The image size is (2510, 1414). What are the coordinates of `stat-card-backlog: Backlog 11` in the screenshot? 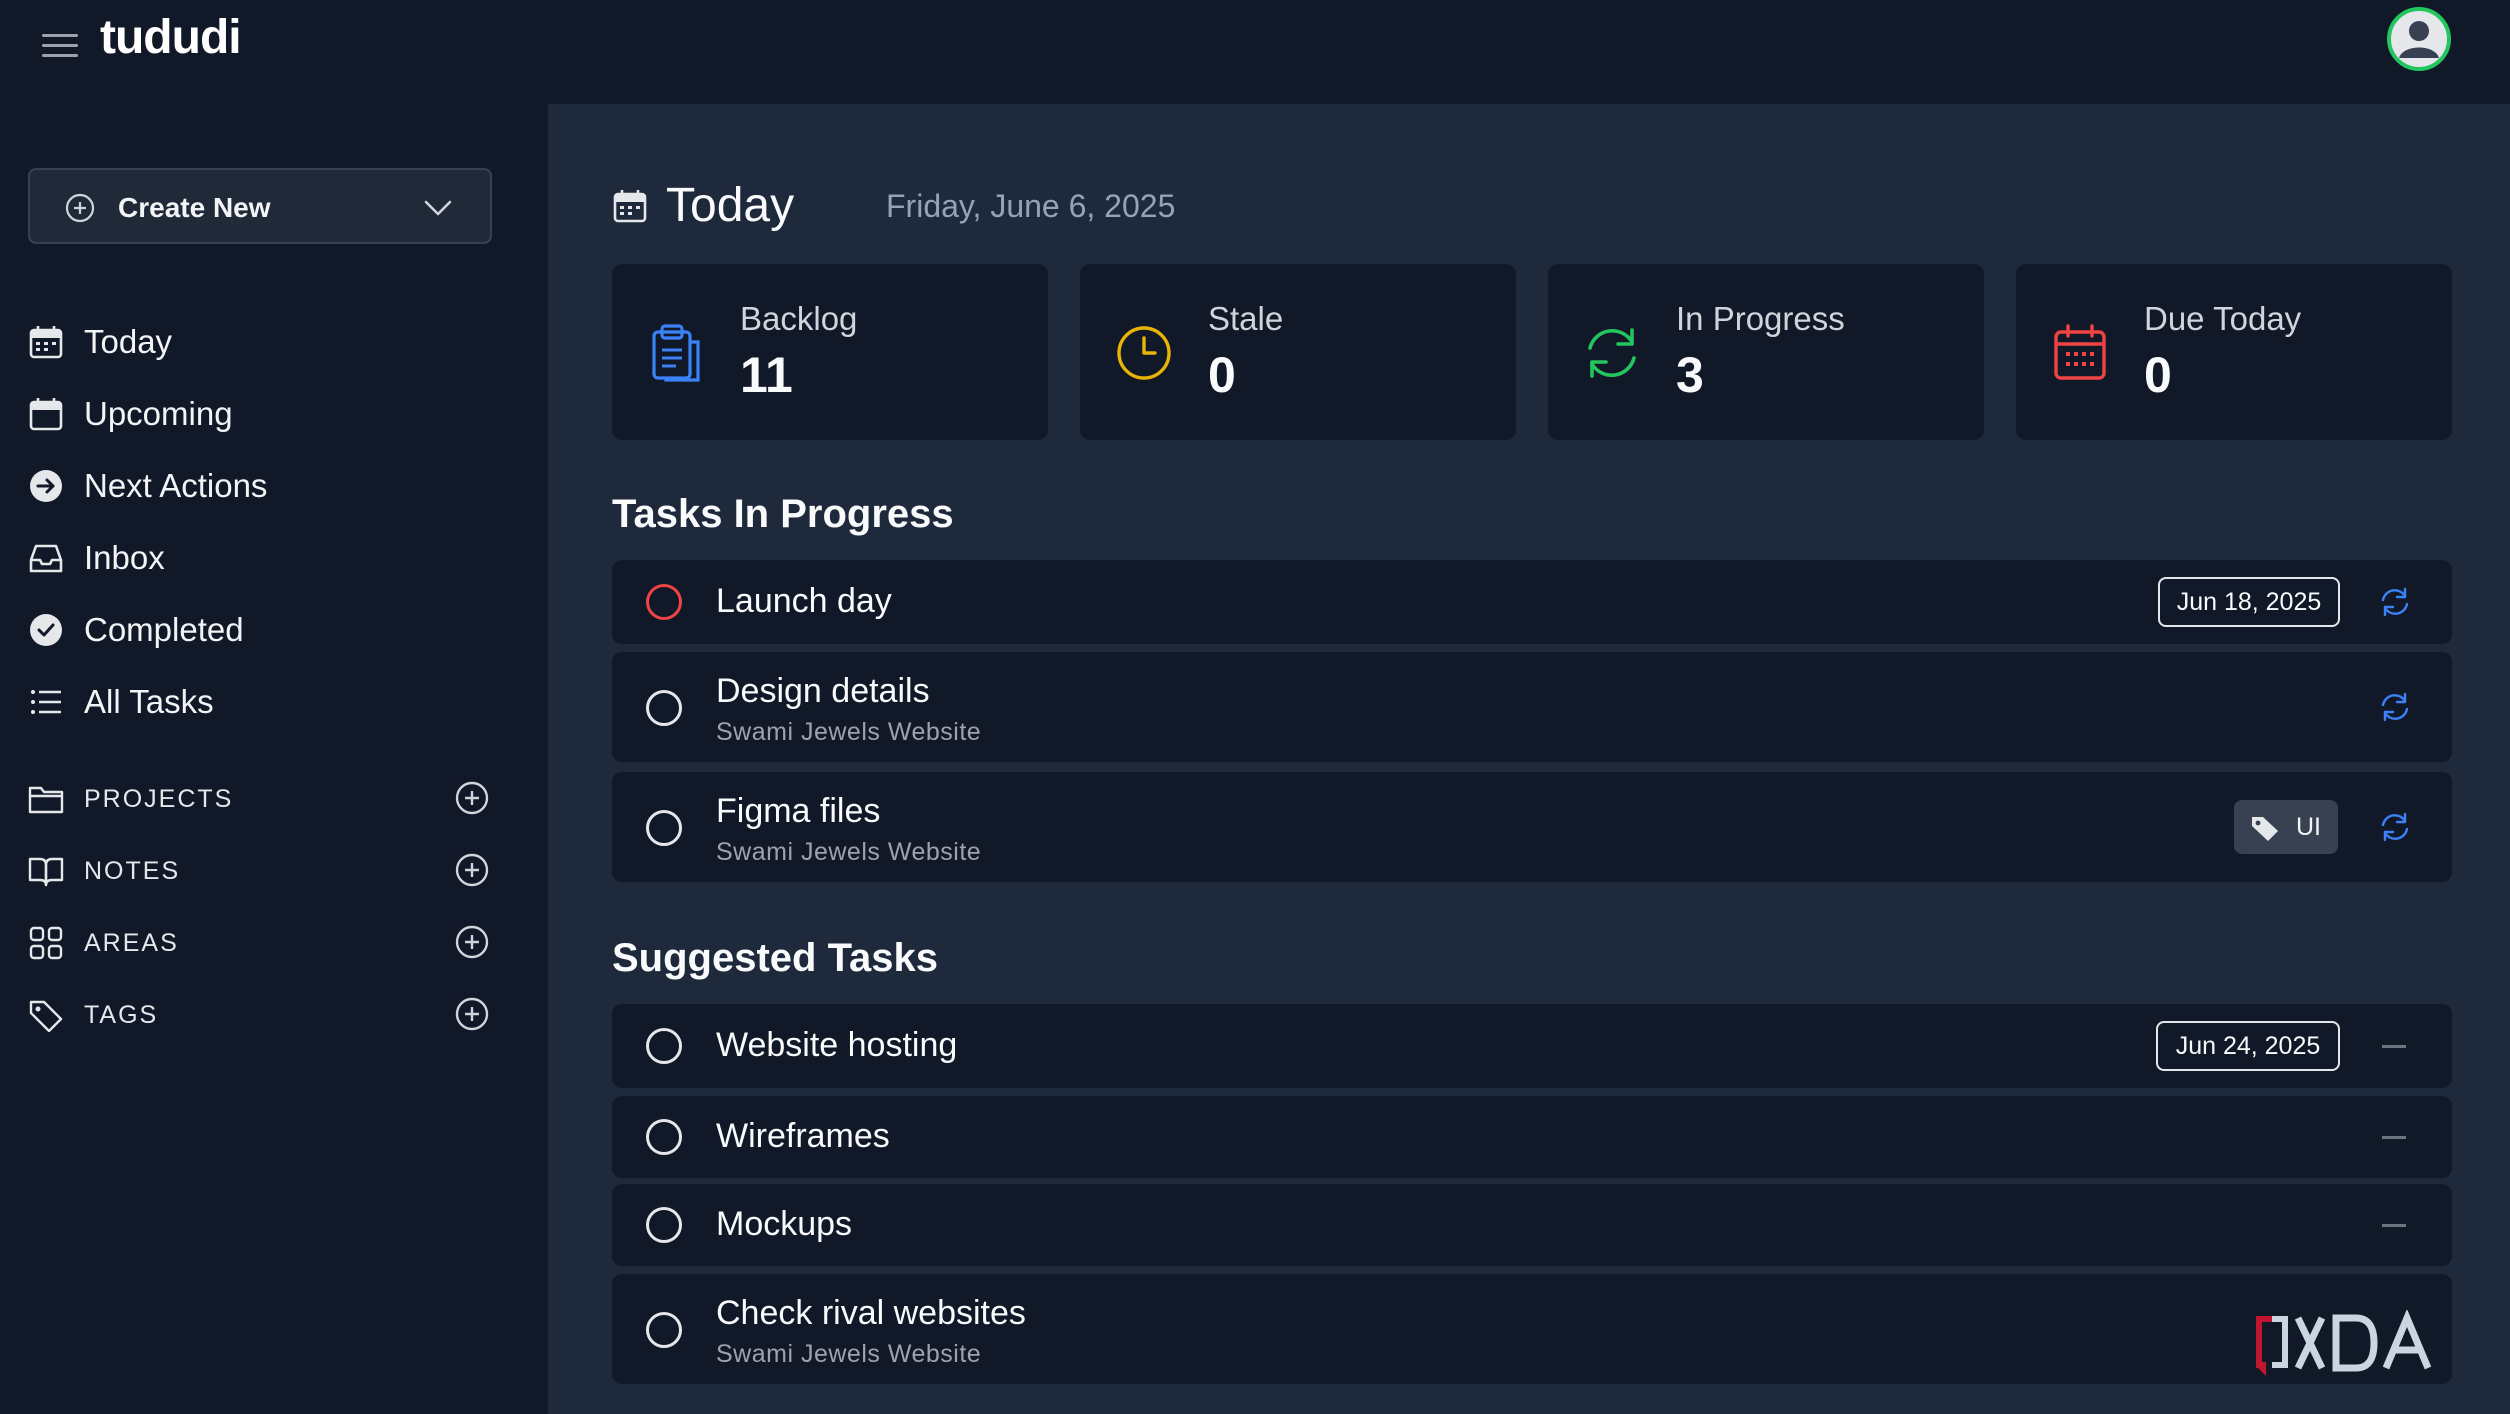 It's located at (830, 352).